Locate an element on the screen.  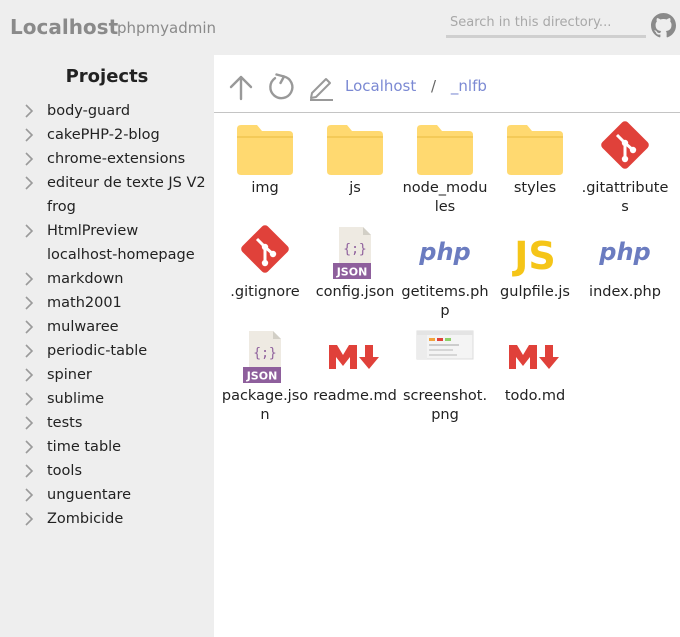
file-item: readme.md is located at coordinates (355, 367).